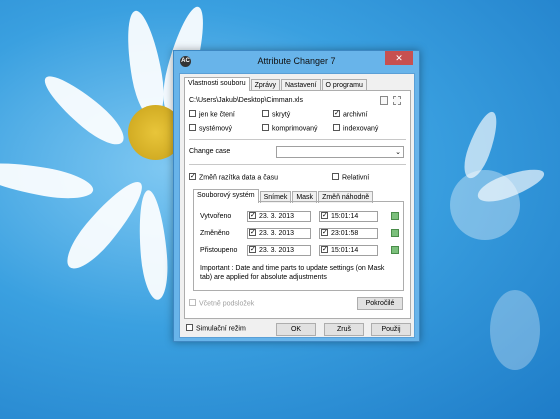  What do you see at coordinates (215, 233) in the screenshot?
I see `modified-label: Změněno` at bounding box center [215, 233].